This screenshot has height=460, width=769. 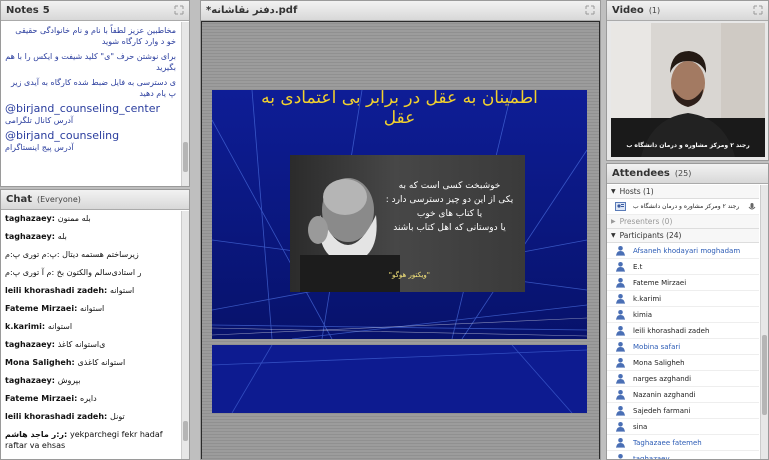 What do you see at coordinates (185, 431) in the screenshot?
I see `chat-scroll-thumb` at bounding box center [185, 431].